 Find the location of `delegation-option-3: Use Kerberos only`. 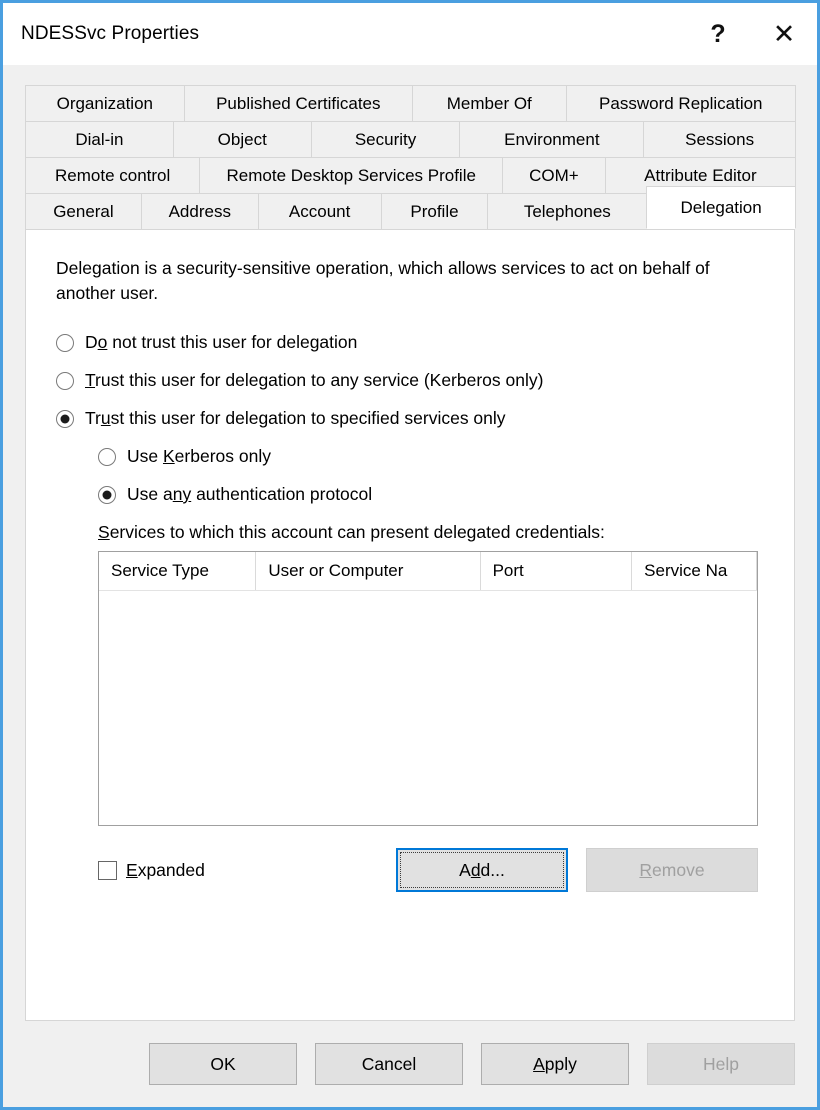

delegation-option-3: Use Kerberos only is located at coordinates (431, 456).